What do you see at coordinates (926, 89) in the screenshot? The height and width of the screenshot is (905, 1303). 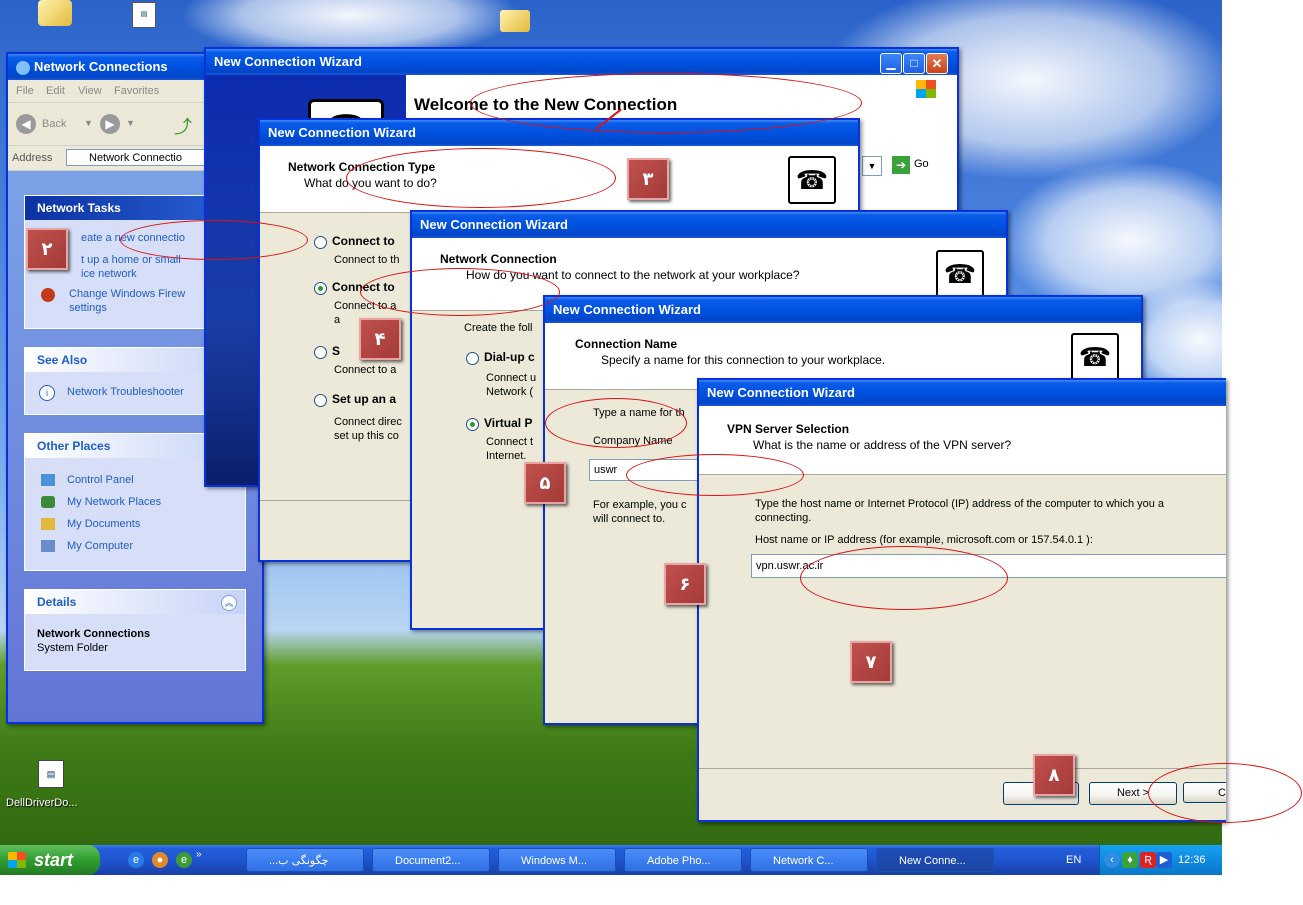 I see `windows-logo-icon` at bounding box center [926, 89].